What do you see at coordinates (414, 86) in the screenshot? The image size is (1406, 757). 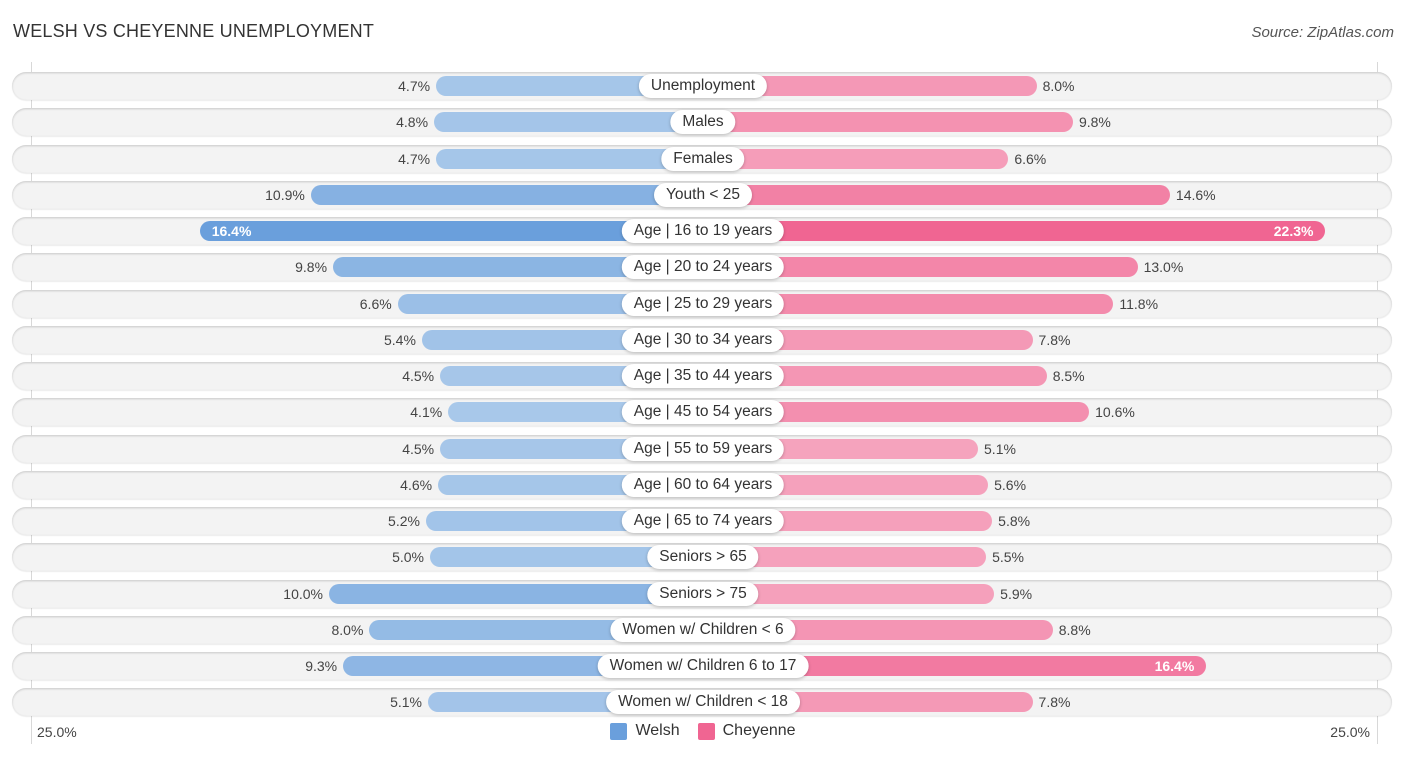 I see `value-label-welsh-unemployment: 4.7%` at bounding box center [414, 86].